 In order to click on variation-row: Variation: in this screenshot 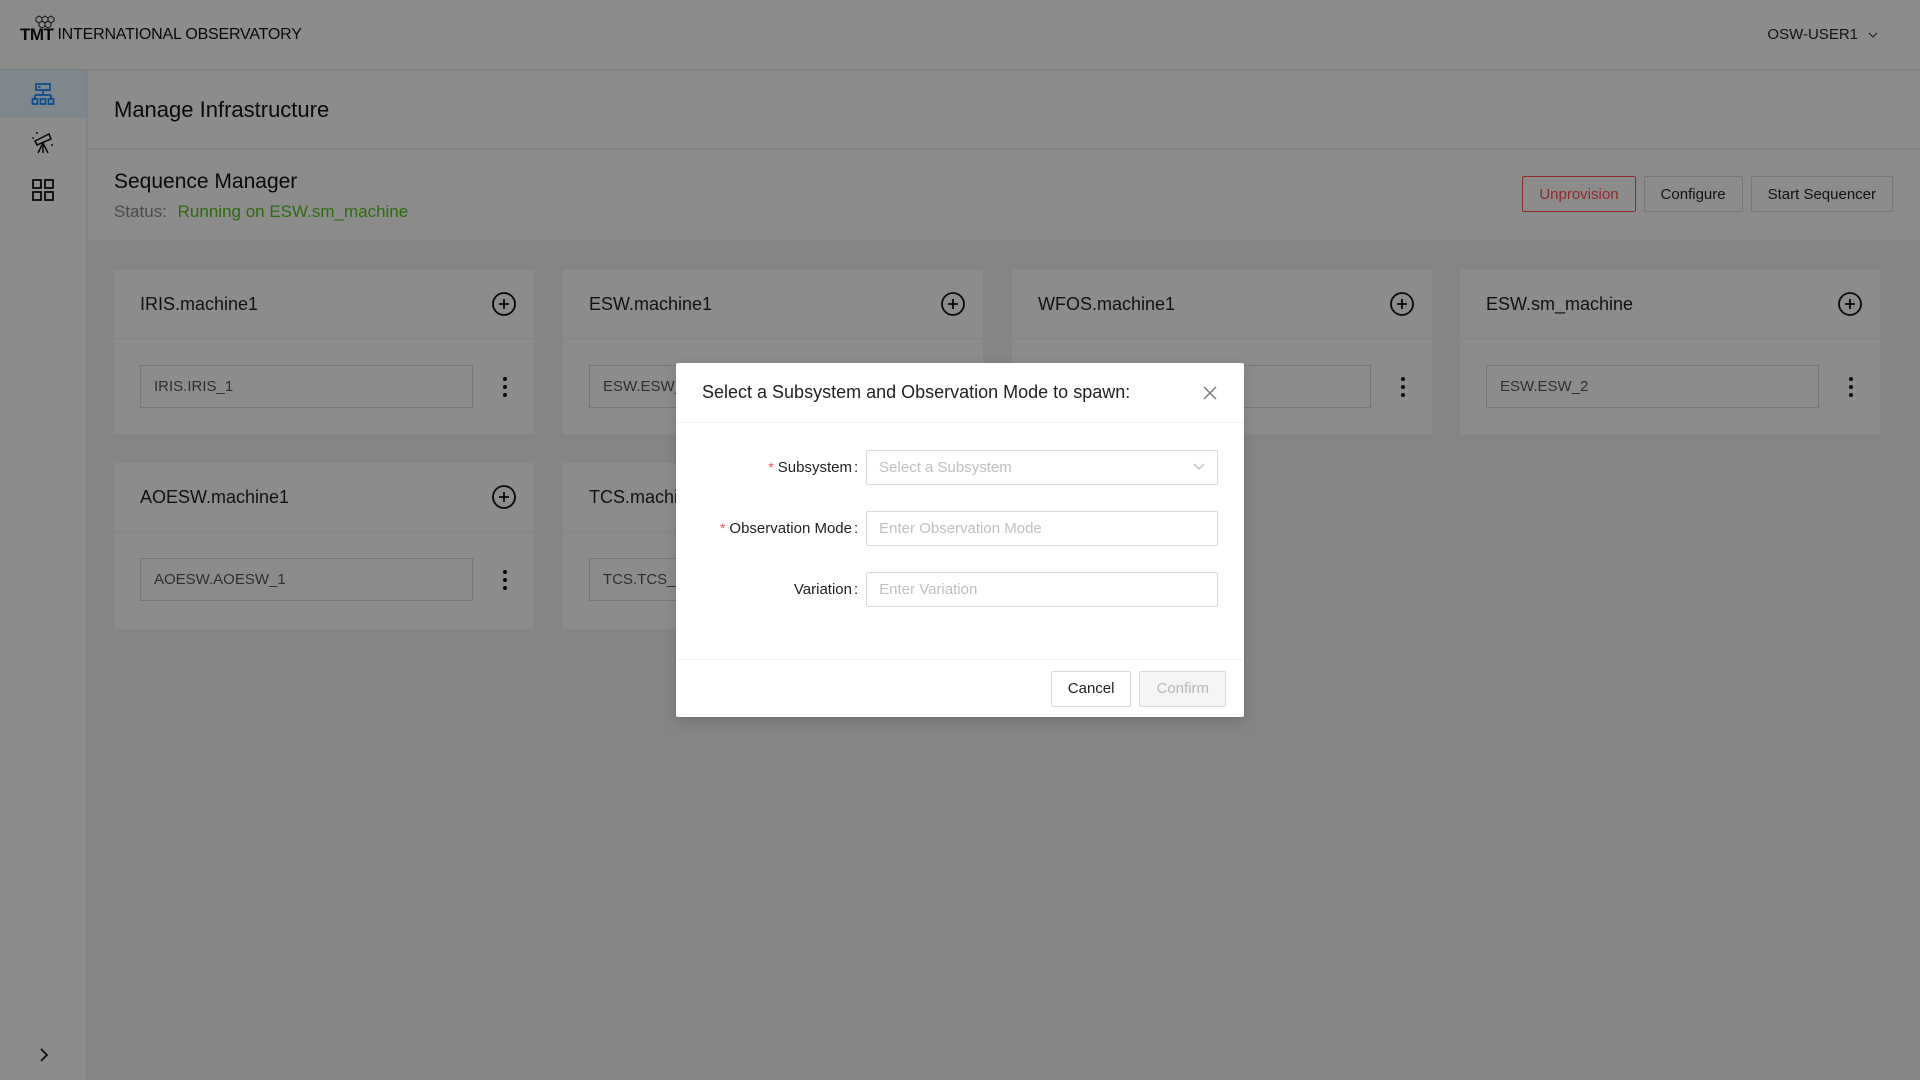, I will do `click(960, 589)`.